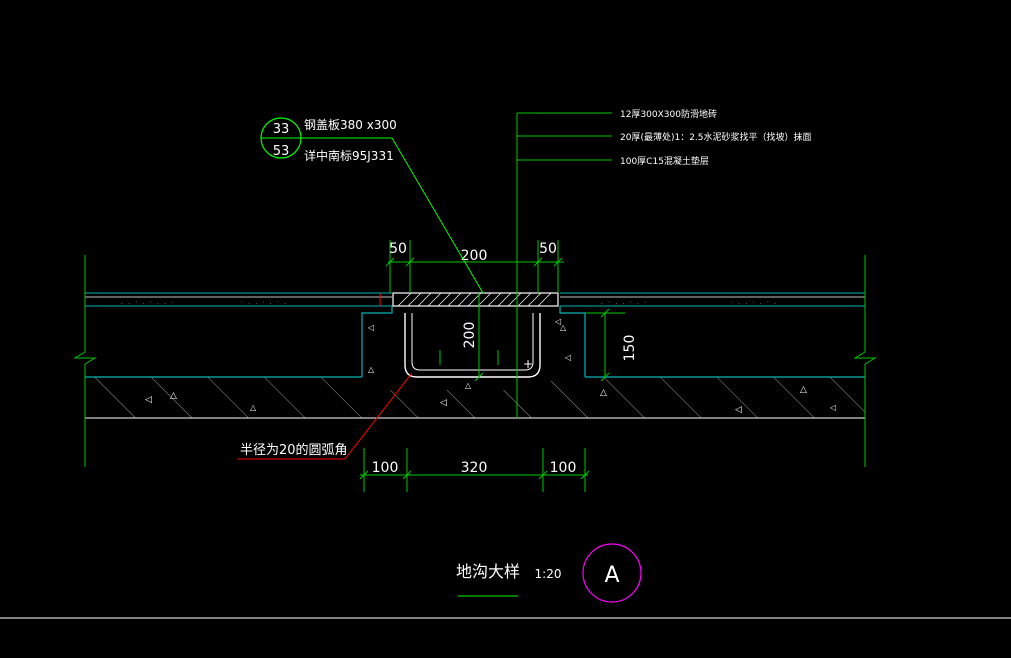  Describe the element at coordinates (350, 125) in the screenshot. I see `callout-line1: 钢盖板380 x300` at that location.